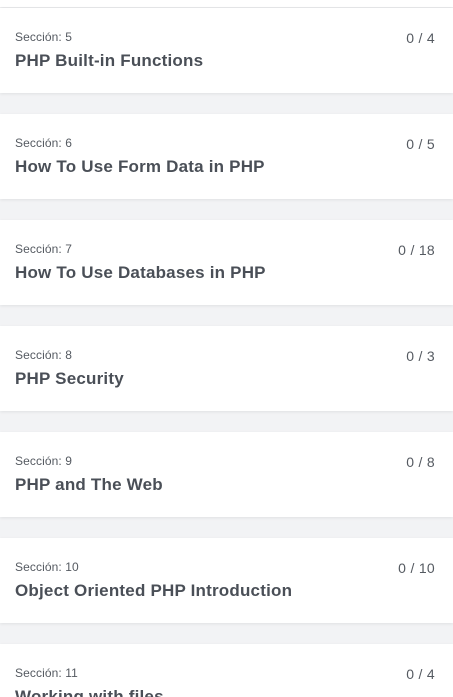  I want to click on section-progress: 0 / 10, so click(416, 568).